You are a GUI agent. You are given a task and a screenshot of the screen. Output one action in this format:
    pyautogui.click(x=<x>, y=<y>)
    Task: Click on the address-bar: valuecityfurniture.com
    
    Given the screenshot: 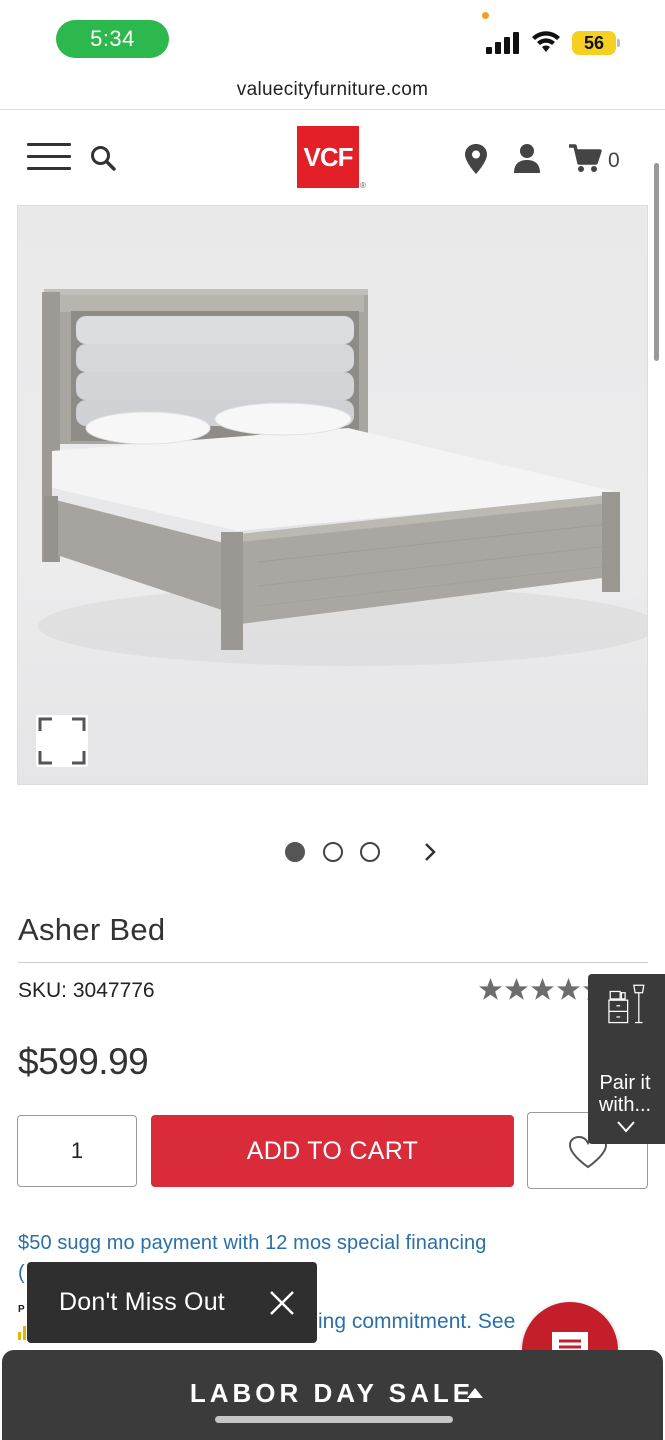 What is the action you would take?
    pyautogui.click(x=332, y=90)
    